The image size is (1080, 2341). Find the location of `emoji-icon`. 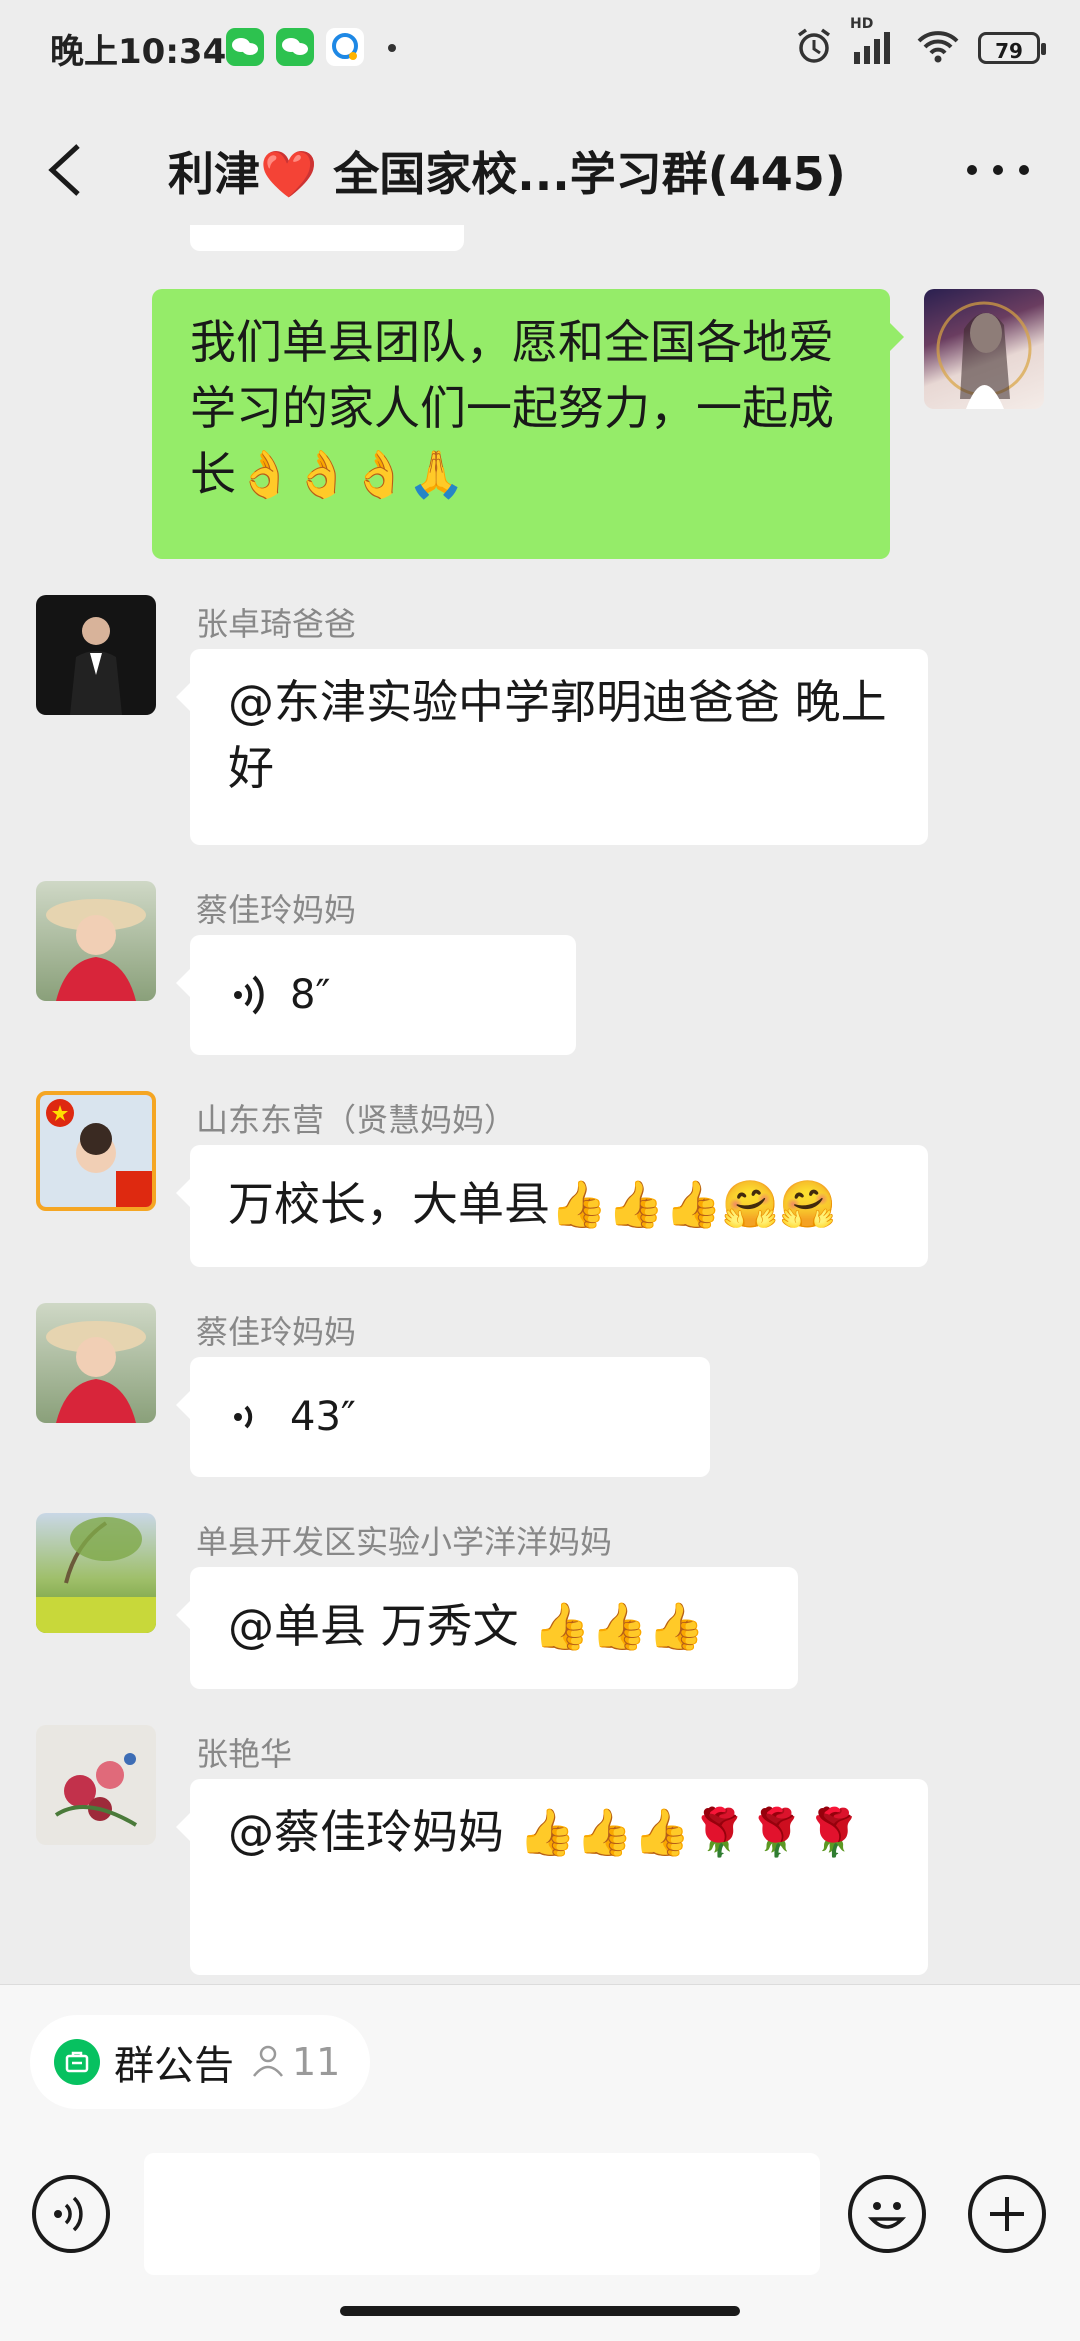

emoji-icon is located at coordinates (887, 2215).